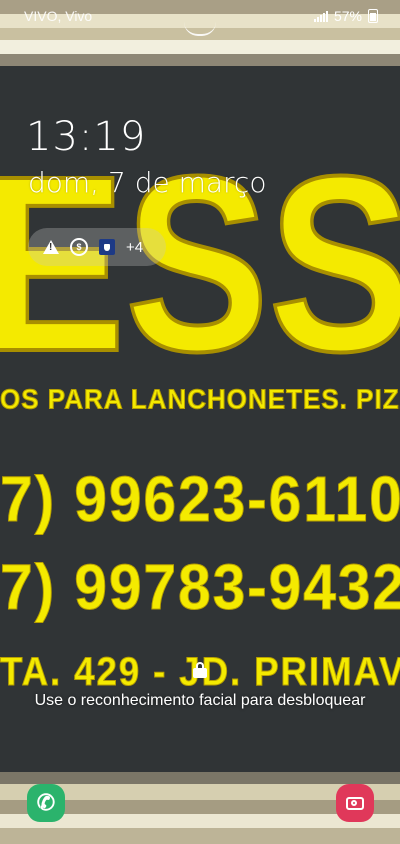 The height and width of the screenshot is (844, 400). Describe the element at coordinates (58, 16) in the screenshot. I see `carrier-label: VIVO, Vivo` at that location.